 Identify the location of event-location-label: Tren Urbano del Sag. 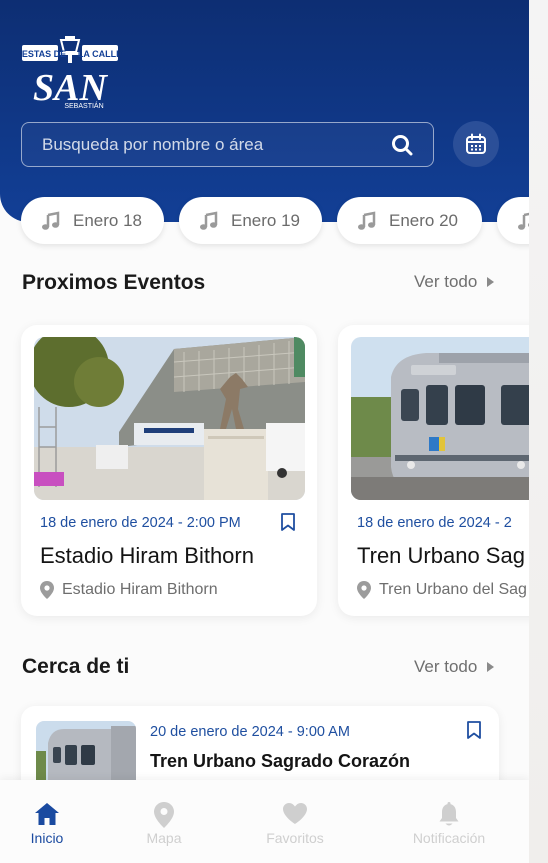
(453, 589).